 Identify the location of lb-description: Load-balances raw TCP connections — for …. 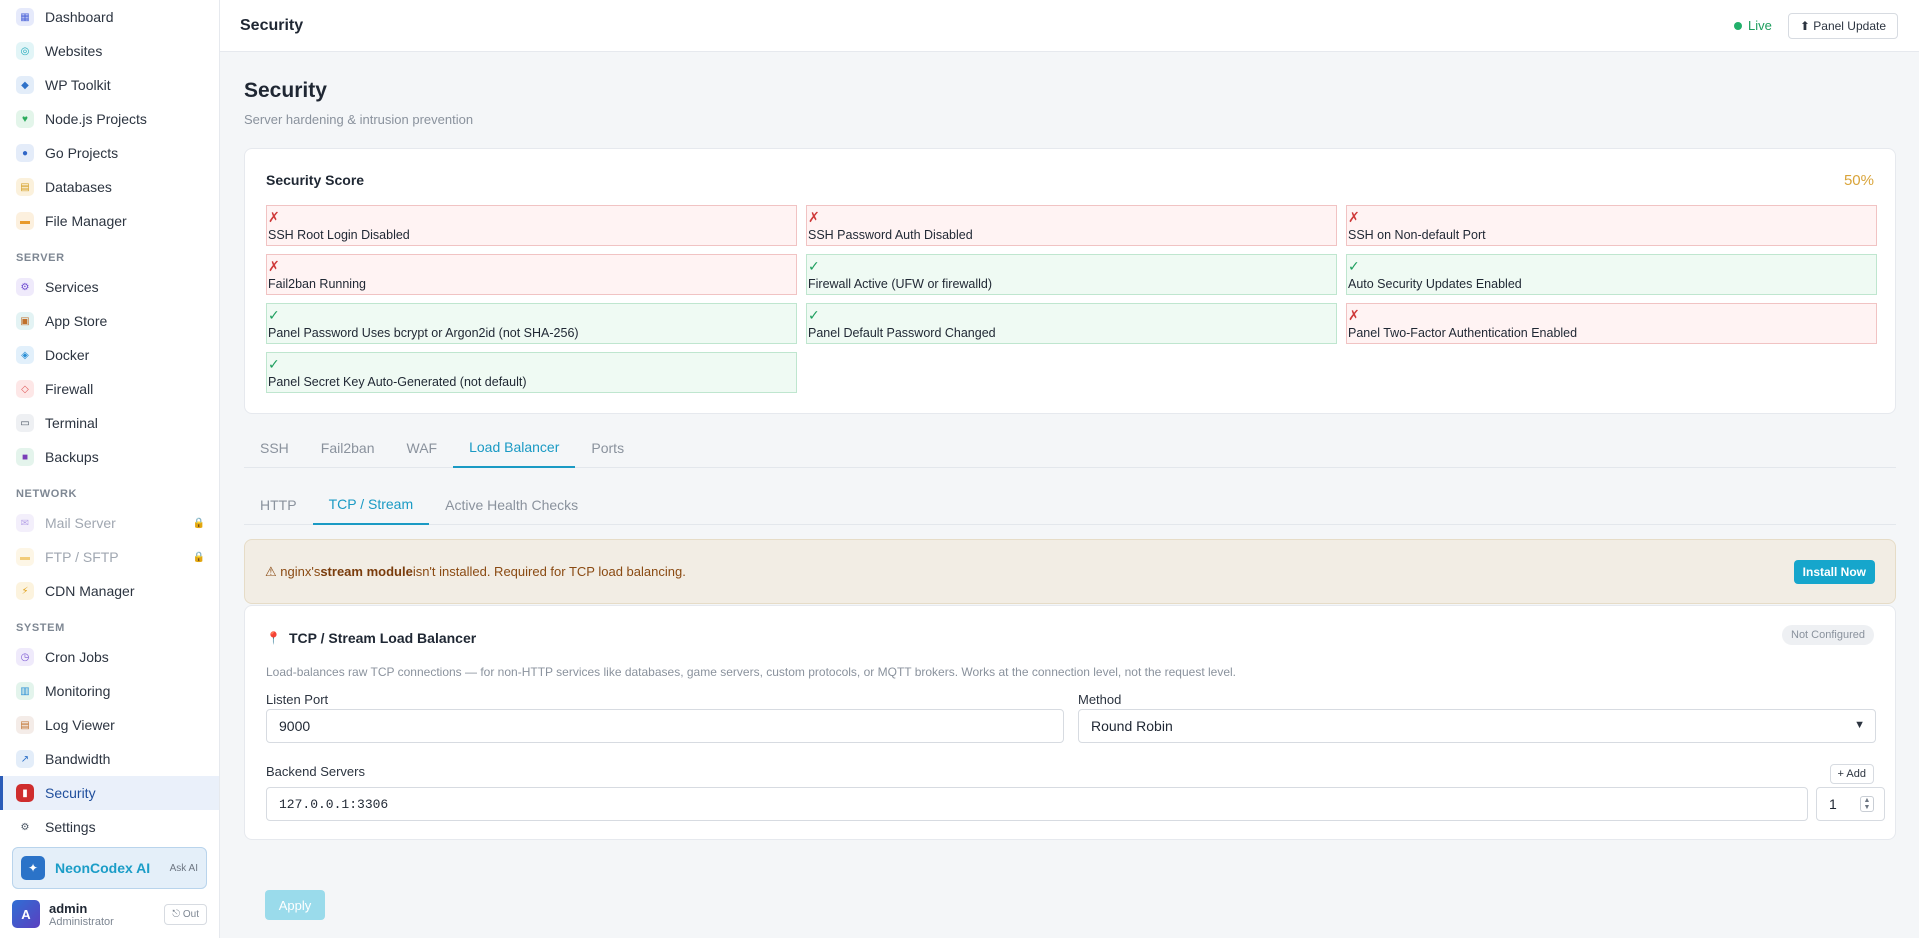
(751, 672).